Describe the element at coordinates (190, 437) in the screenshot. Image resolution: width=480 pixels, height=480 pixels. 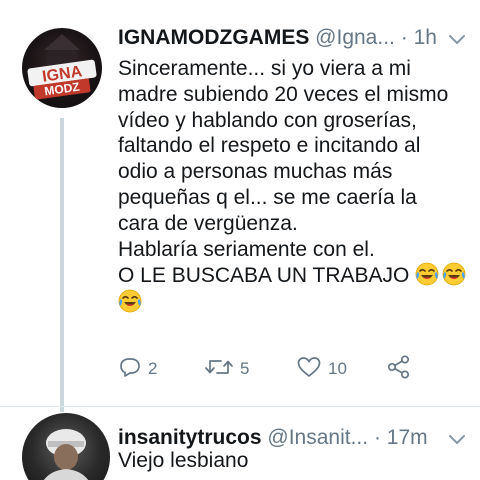
I see `display-name: insanitytrucos` at that location.